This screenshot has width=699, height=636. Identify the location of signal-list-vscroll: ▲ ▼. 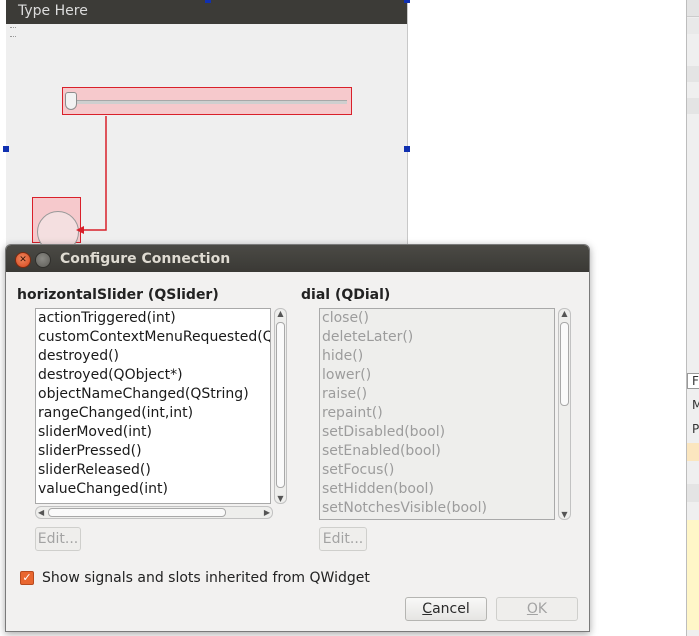
(280, 406).